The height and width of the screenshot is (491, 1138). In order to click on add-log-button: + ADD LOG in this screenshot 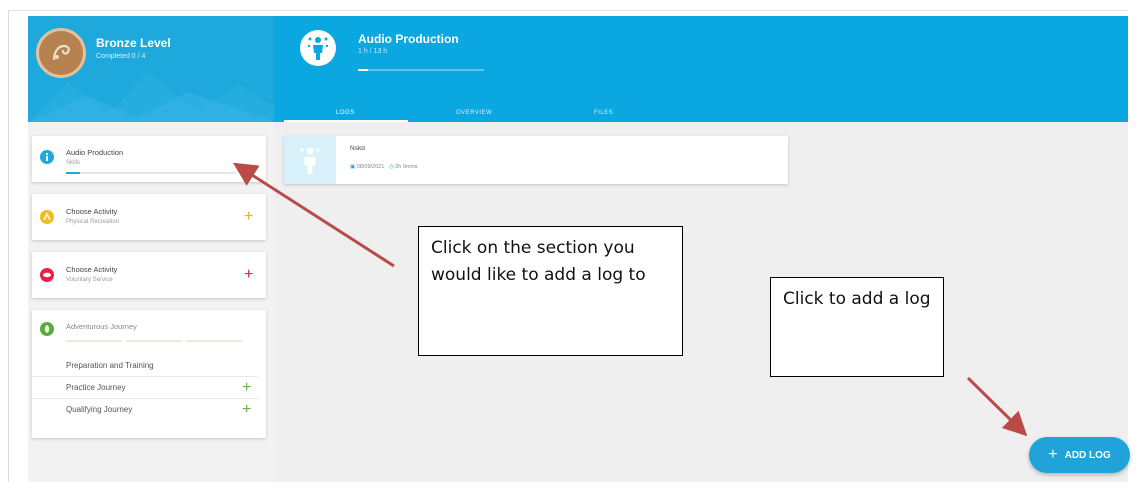, I will do `click(1079, 455)`.